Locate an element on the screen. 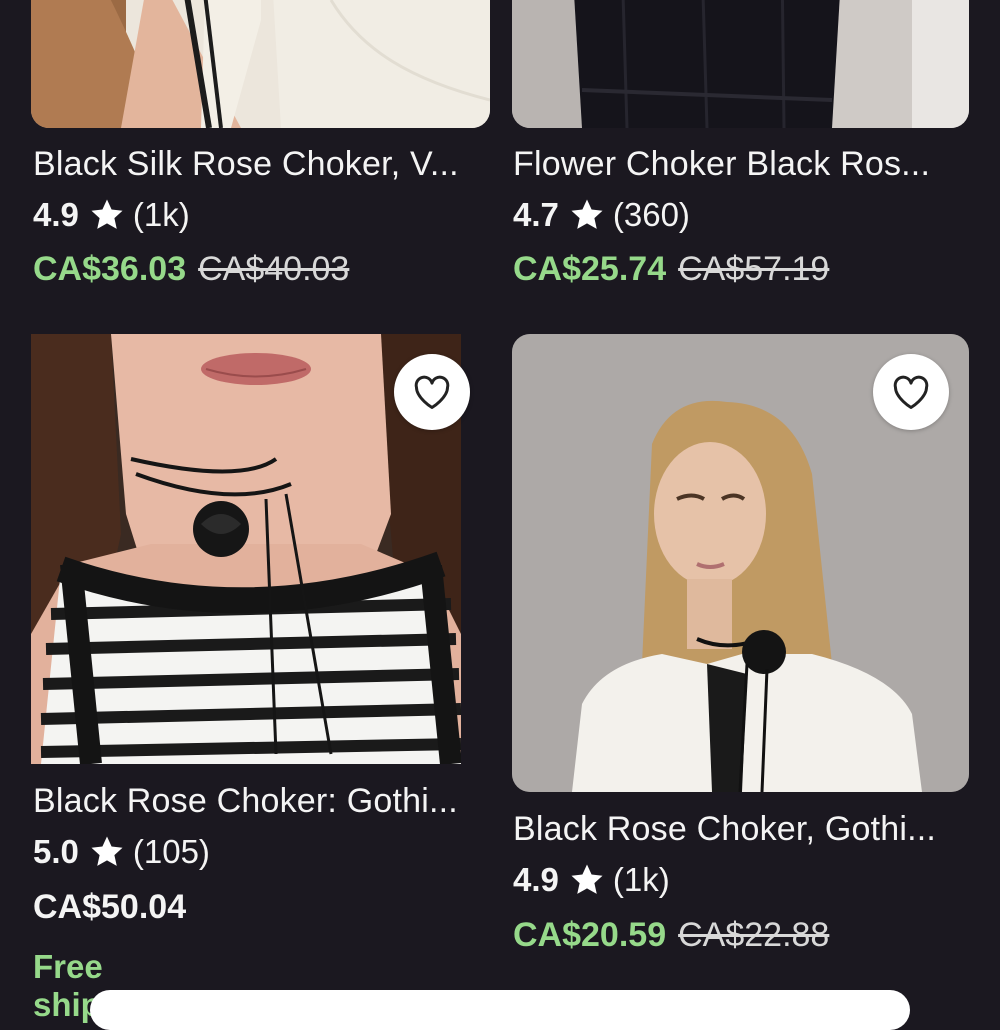 The height and width of the screenshot is (1030, 1000). product-rating: 4.7 (360) is located at coordinates (601, 215).